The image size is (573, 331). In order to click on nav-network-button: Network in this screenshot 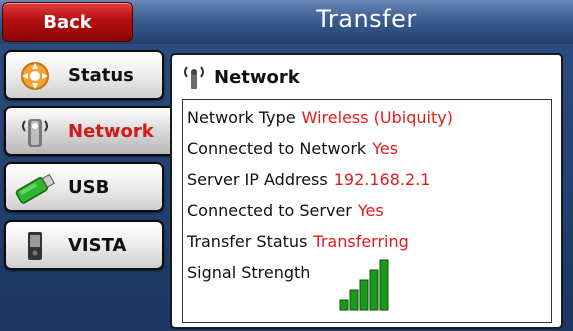, I will do `click(92, 131)`.